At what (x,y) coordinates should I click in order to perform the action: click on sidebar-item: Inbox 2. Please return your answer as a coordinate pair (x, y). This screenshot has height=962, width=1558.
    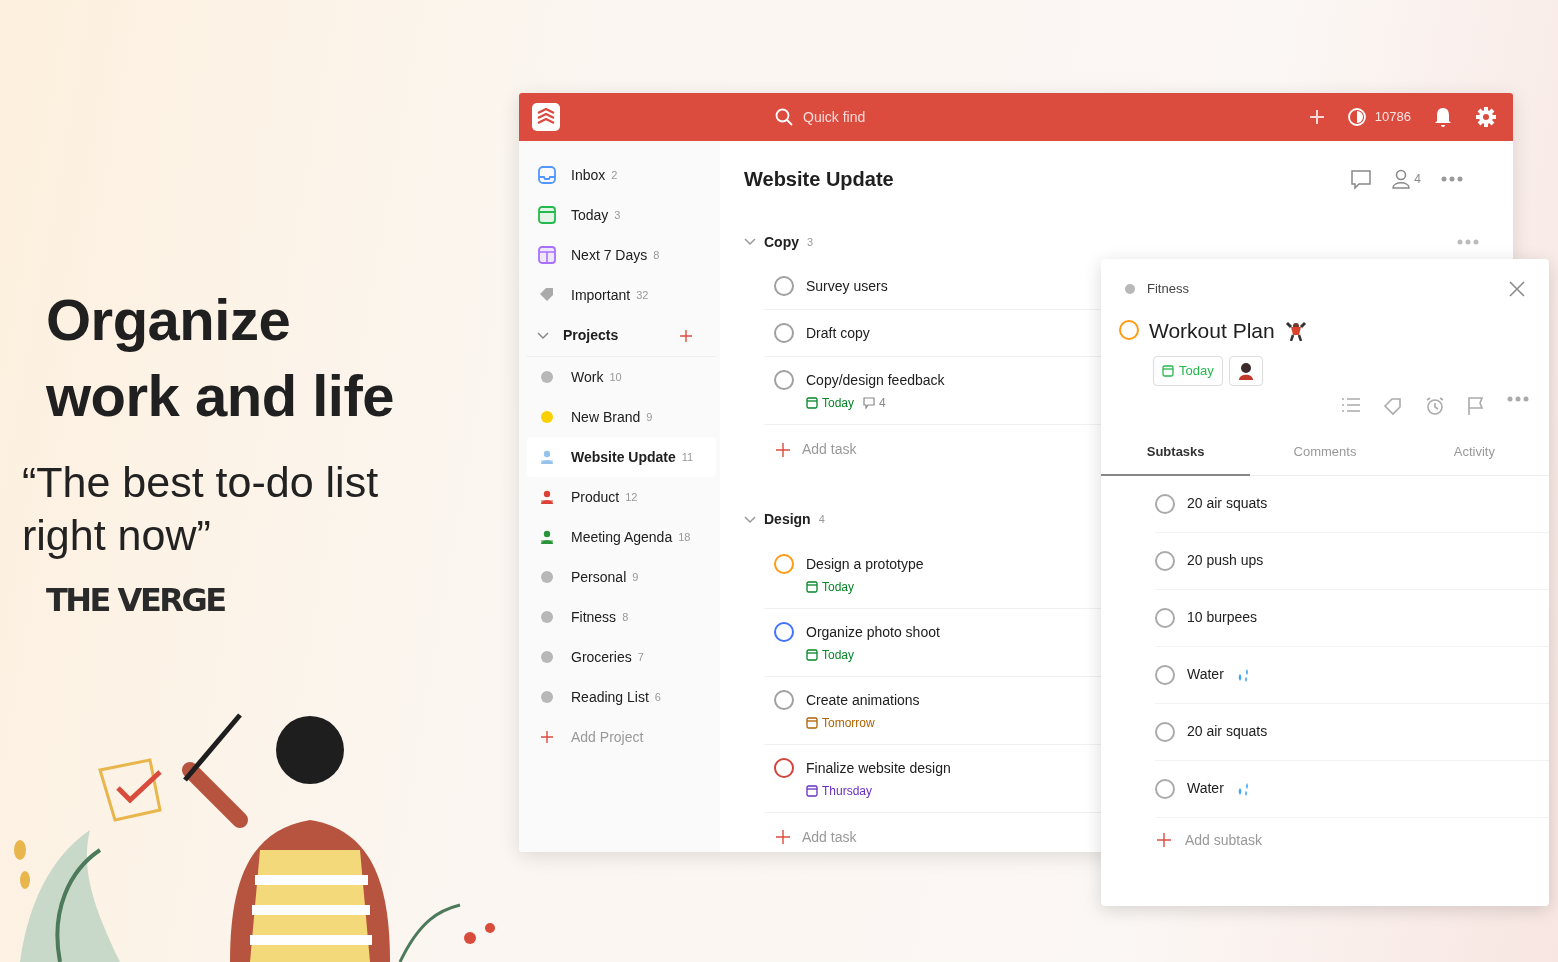
    Looking at the image, I should click on (621, 175).